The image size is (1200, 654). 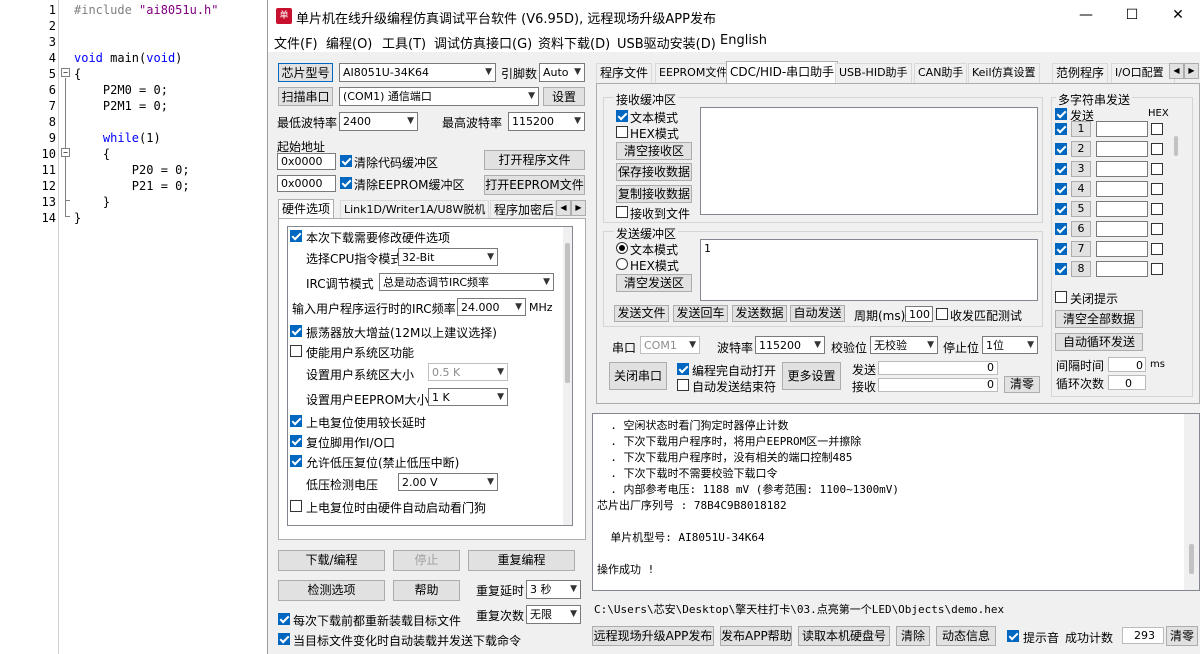 I want to click on tab-encryption: 程序加密后, so click(x=523, y=209).